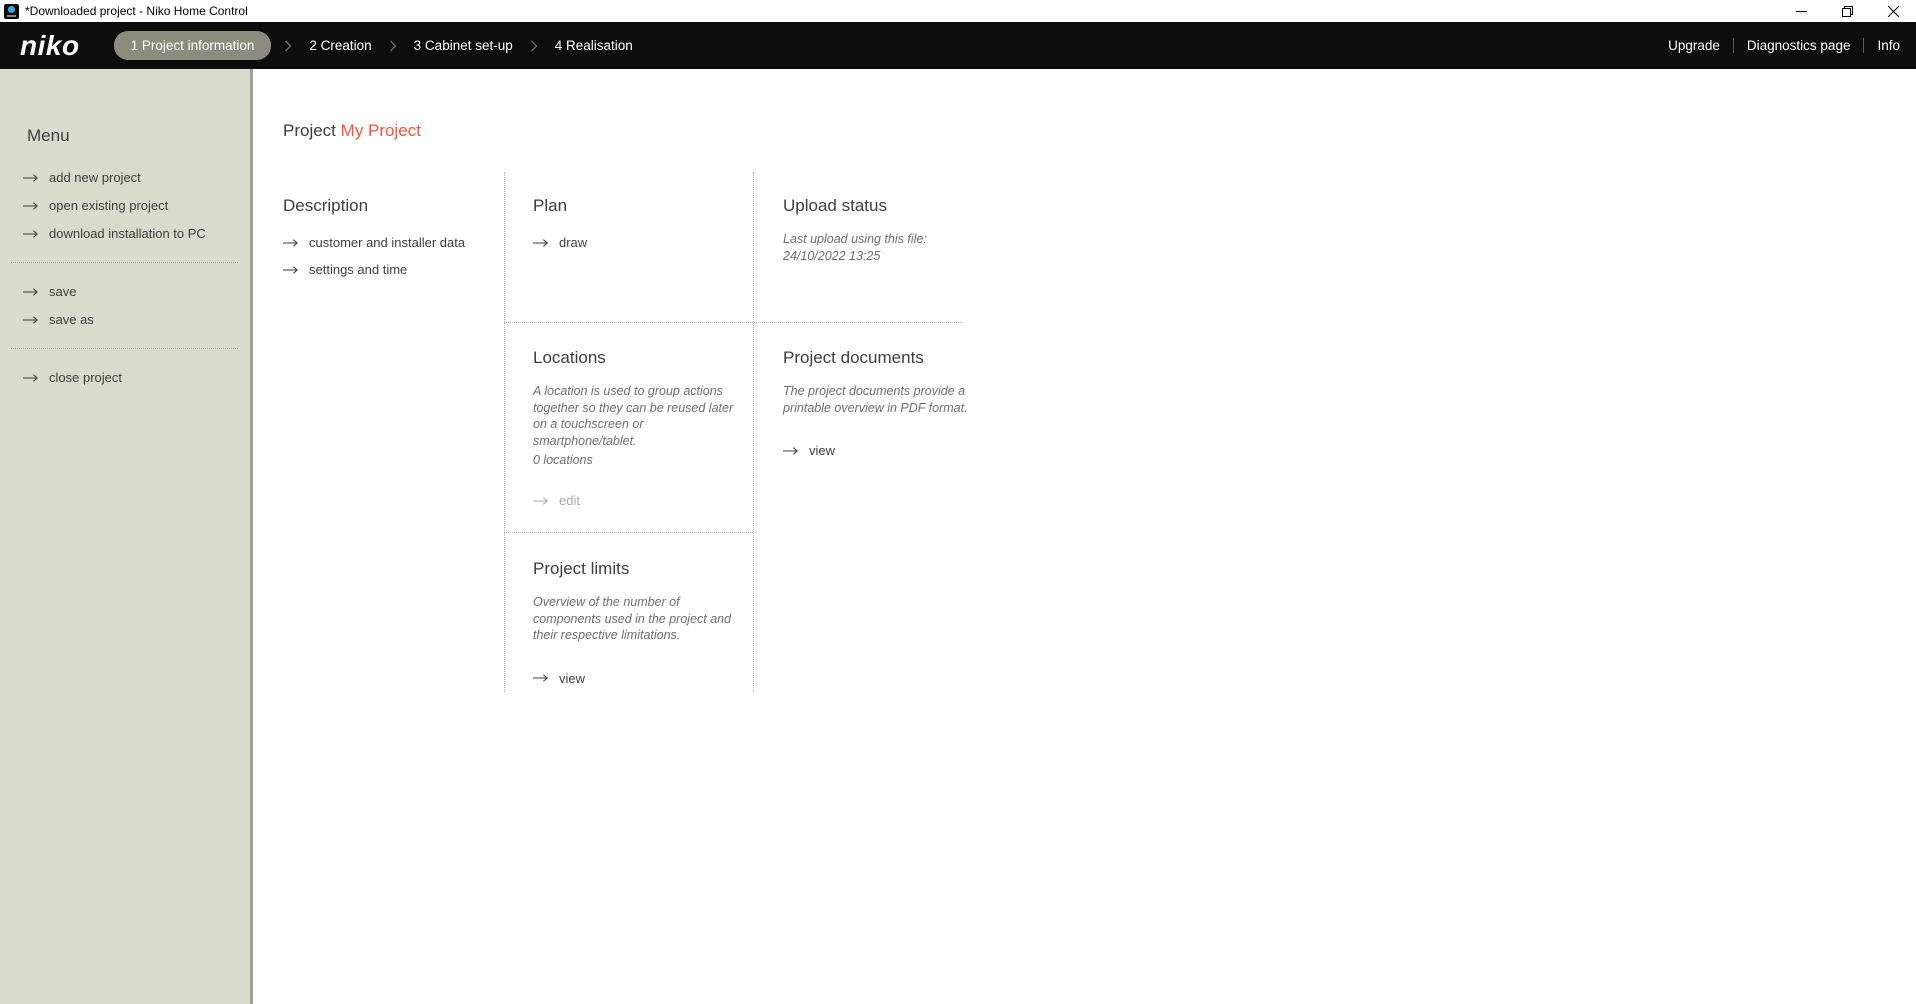 Image resolution: width=1916 pixels, height=1004 pixels. Describe the element at coordinates (633, 242) in the screenshot. I see `draw-link: draw` at that location.